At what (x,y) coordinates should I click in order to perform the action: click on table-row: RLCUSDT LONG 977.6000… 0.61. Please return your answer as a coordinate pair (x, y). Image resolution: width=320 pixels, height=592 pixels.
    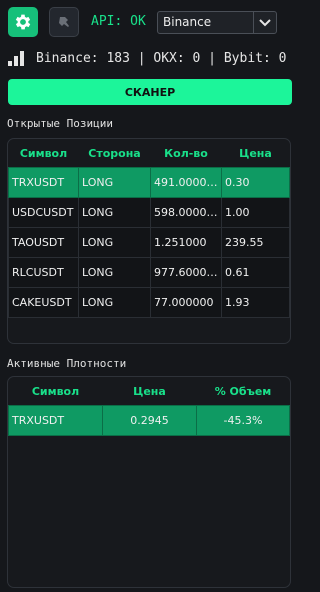
    Looking at the image, I should click on (149, 272).